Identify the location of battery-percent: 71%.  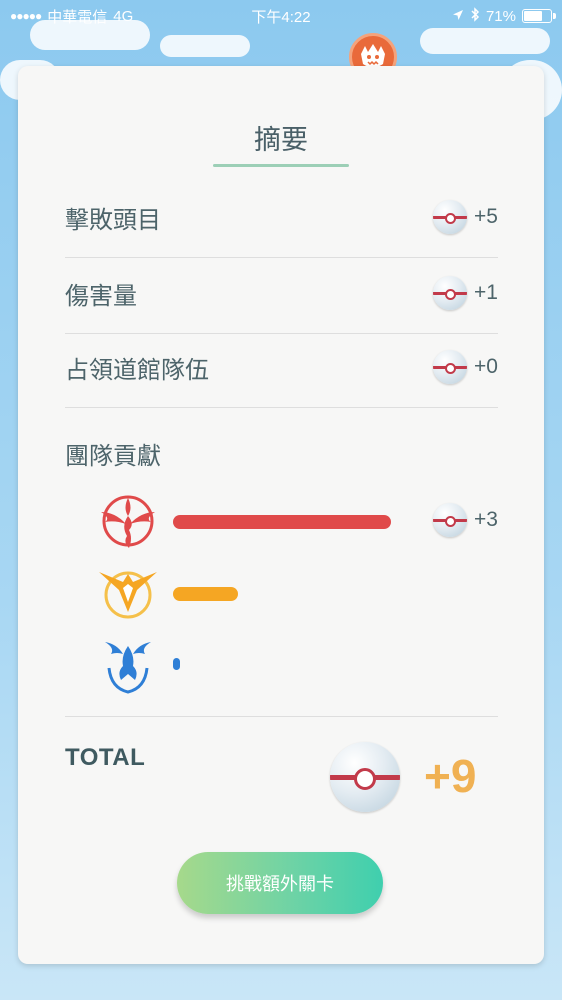
(500, 16).